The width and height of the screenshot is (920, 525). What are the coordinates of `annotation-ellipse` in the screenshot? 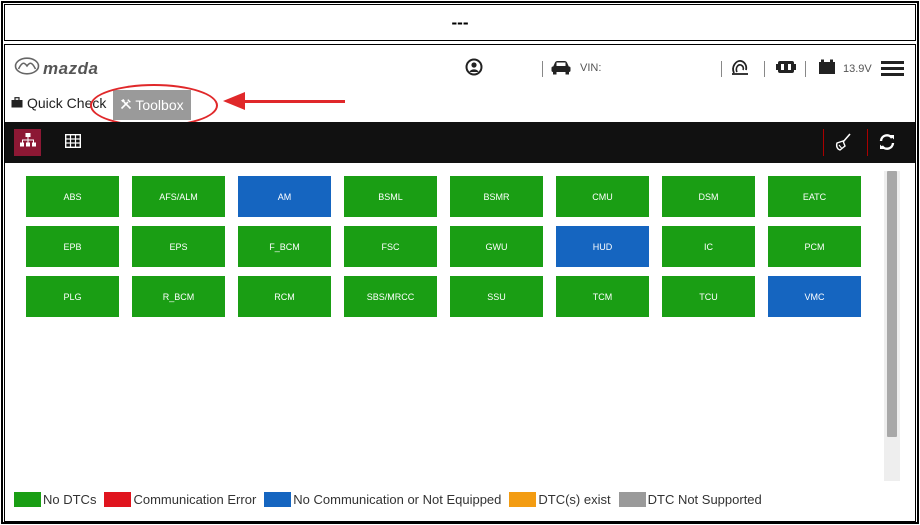 It's located at (154, 105).